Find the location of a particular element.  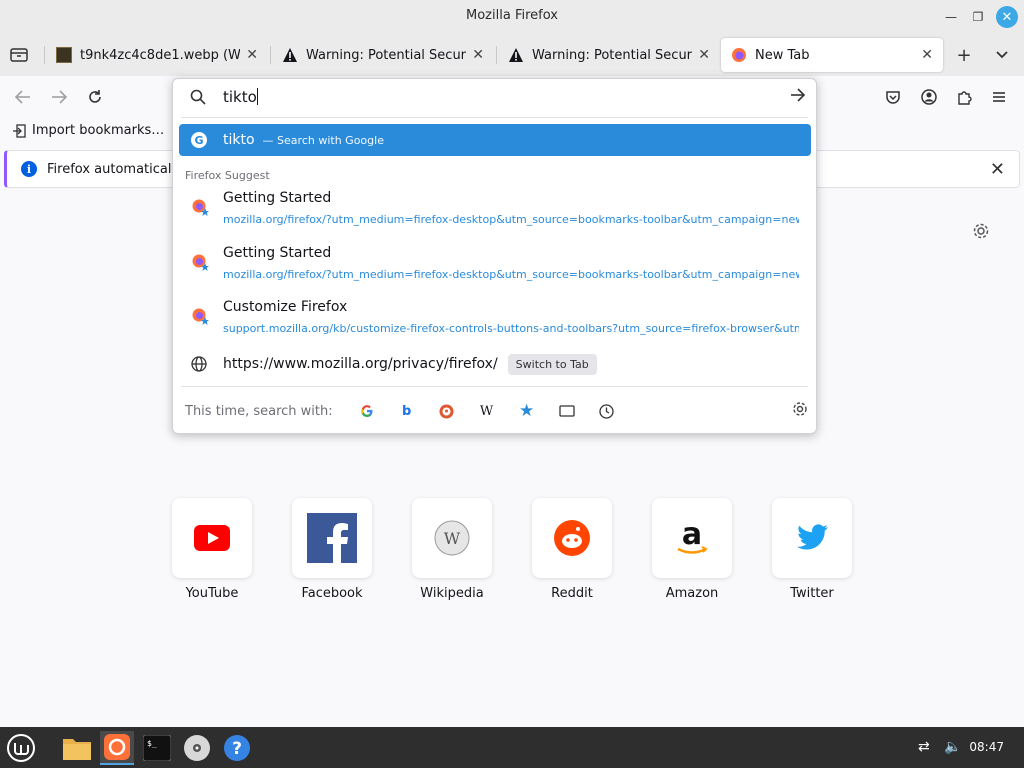

shortcut-label: Facebook is located at coordinates (332, 593).